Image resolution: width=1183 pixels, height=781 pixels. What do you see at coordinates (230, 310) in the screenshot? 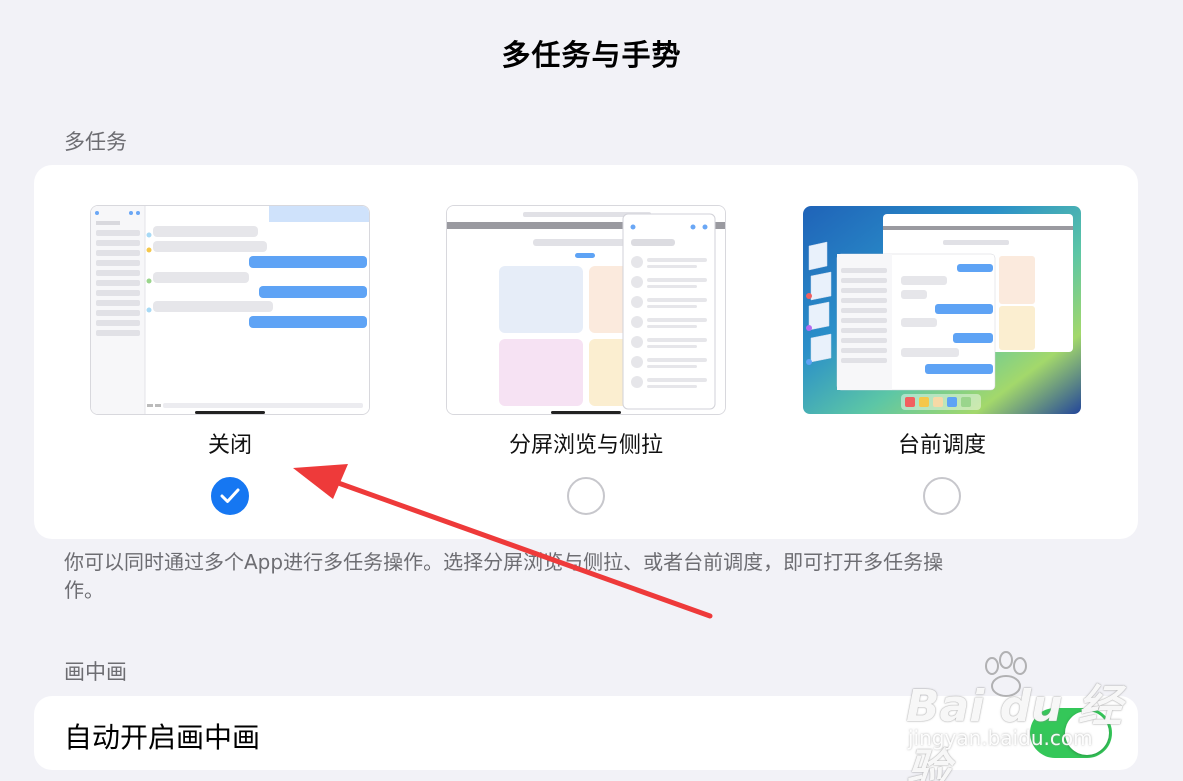
I see `off-preview-image` at bounding box center [230, 310].